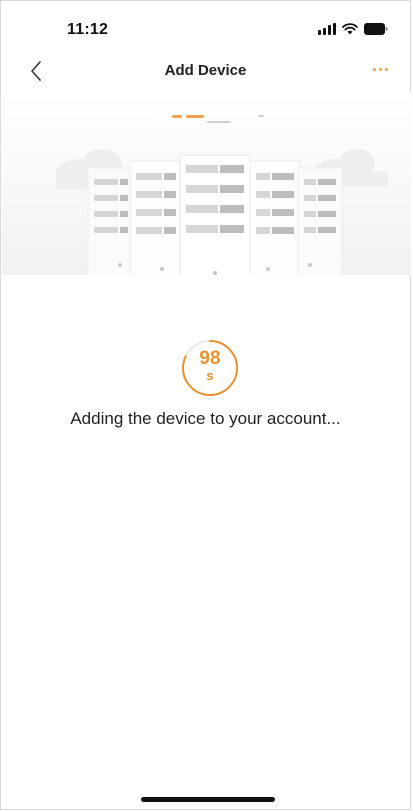  I want to click on countdown-timer: 98 s, so click(210, 368).